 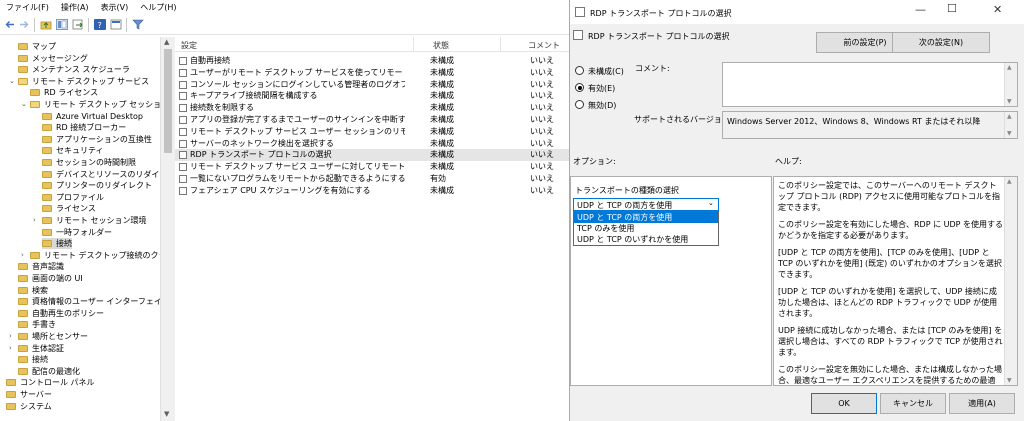 I want to click on comment-label: コメント:, so click(x=652, y=68).